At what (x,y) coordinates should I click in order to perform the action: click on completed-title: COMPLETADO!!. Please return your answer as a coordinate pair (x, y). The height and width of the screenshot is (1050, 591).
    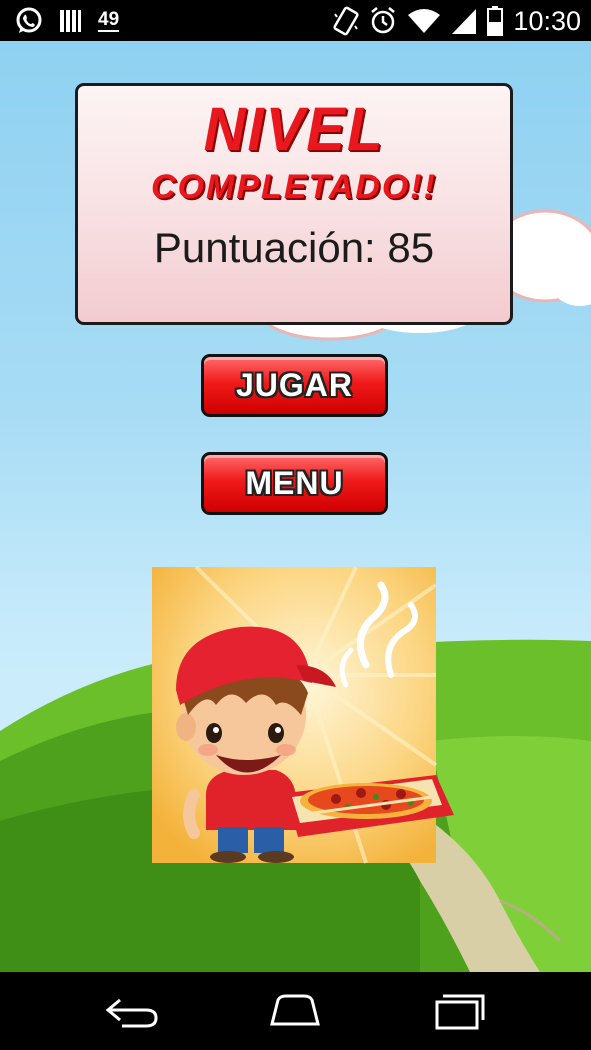
    Looking at the image, I should click on (294, 187).